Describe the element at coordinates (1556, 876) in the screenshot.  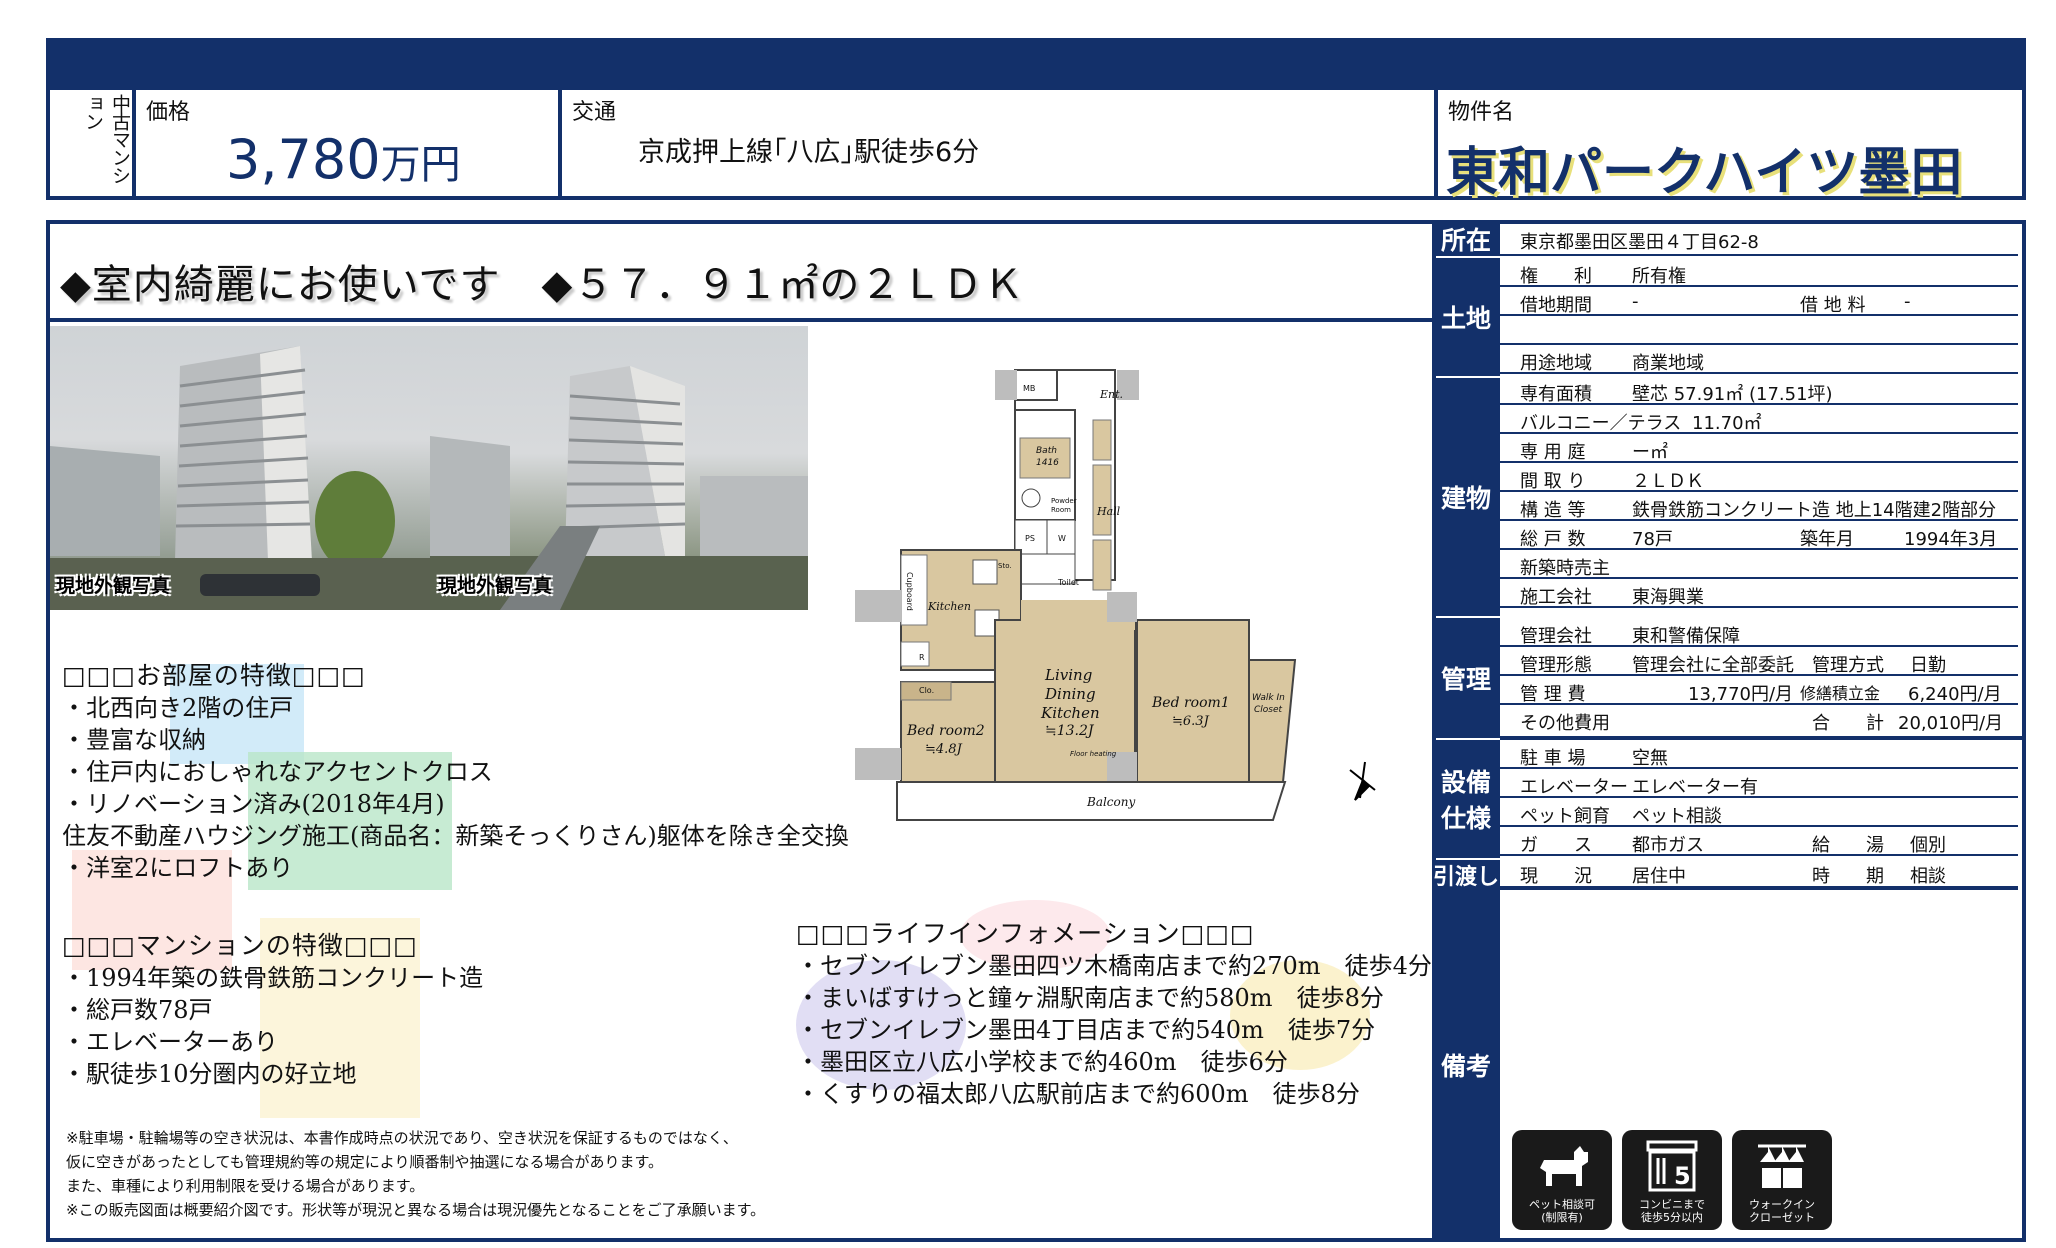
I see `status-label: 現 況` at that location.